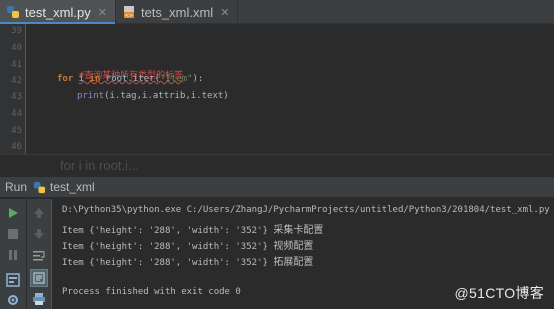  Describe the element at coordinates (16, 81) in the screenshot. I see `line-number: 42` at that location.